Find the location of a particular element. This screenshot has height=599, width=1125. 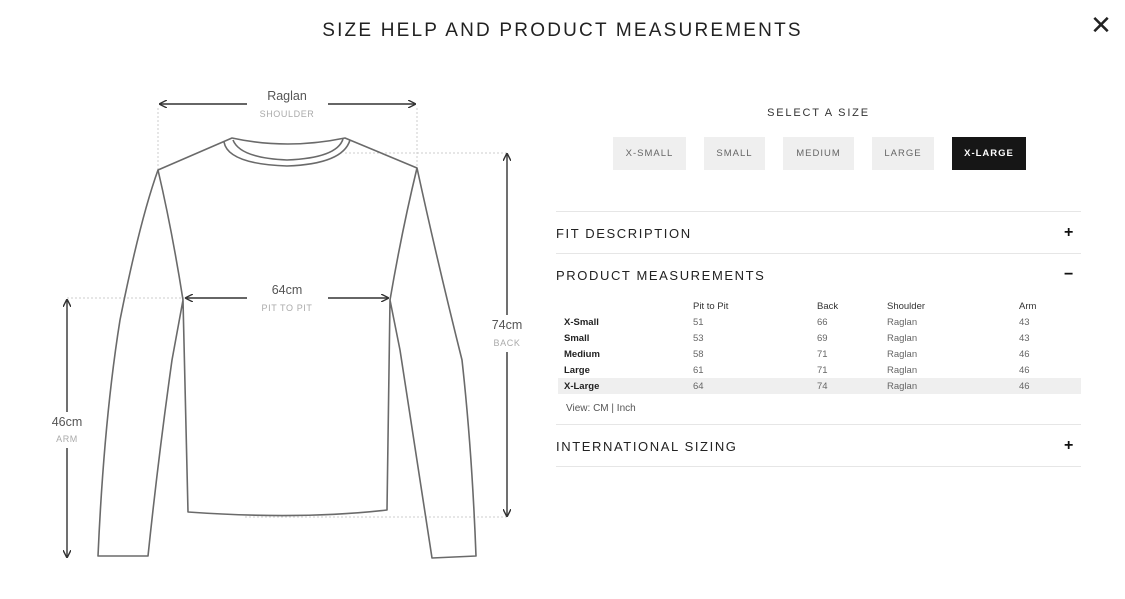

pit-to-pit-label: PIT TO PIT is located at coordinates (287, 308).